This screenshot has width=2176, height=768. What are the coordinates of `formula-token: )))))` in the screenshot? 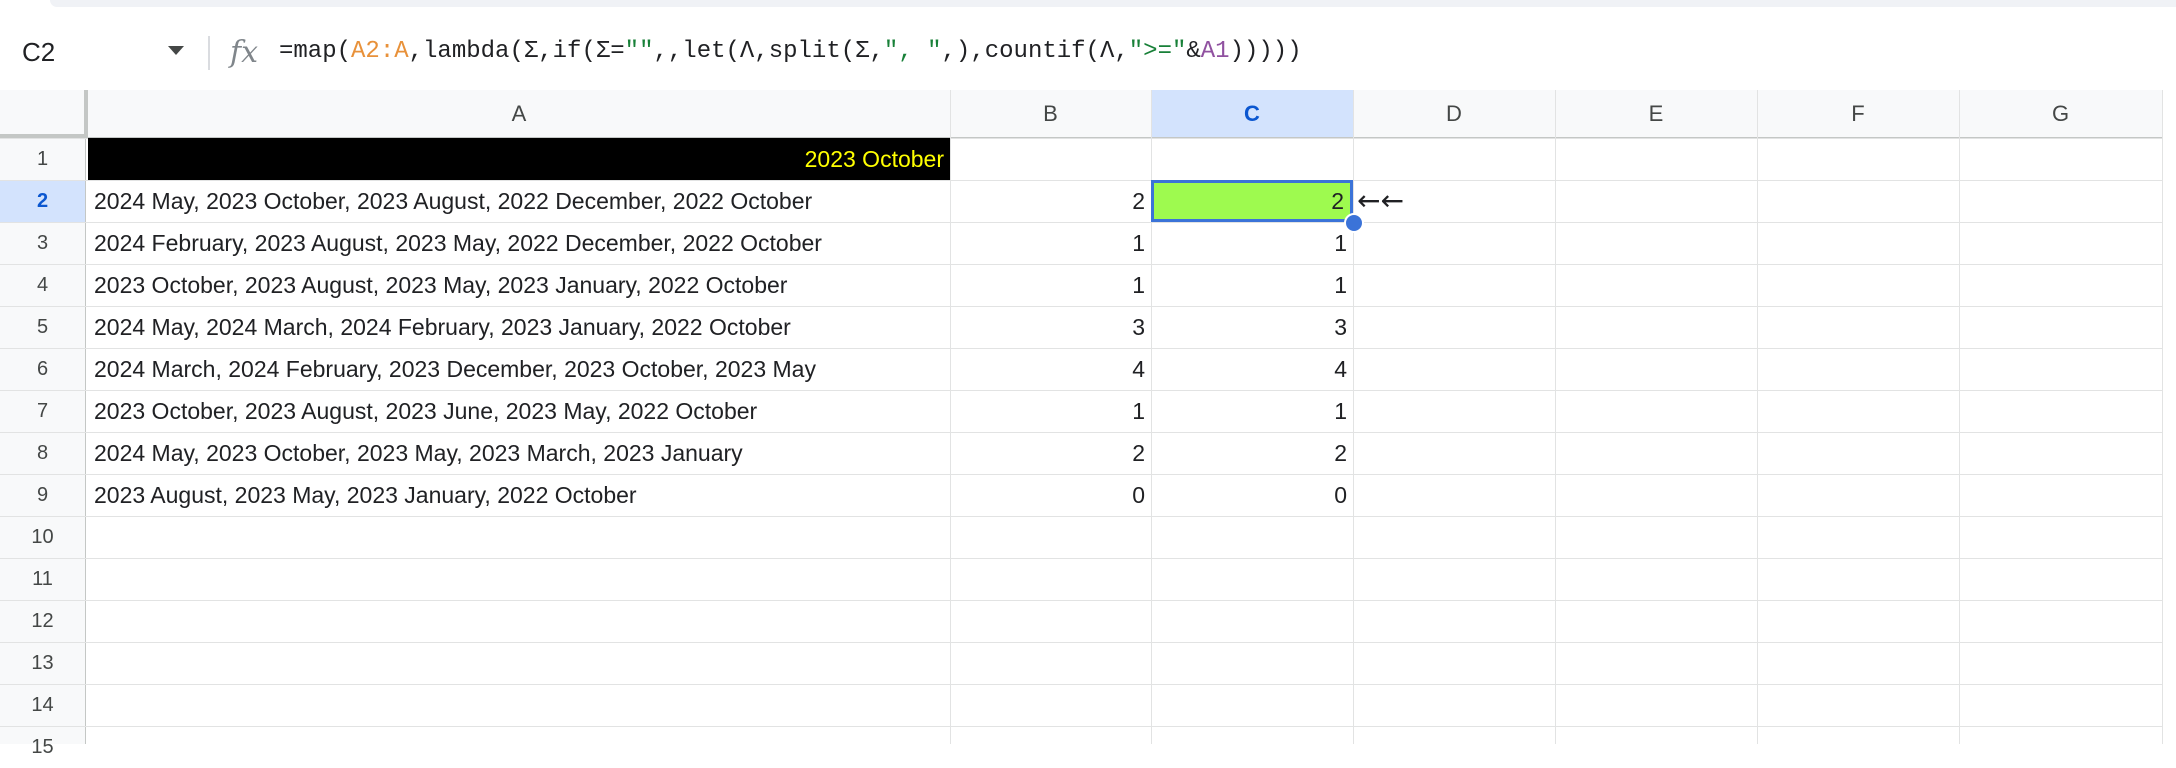 It's located at (1265, 51).